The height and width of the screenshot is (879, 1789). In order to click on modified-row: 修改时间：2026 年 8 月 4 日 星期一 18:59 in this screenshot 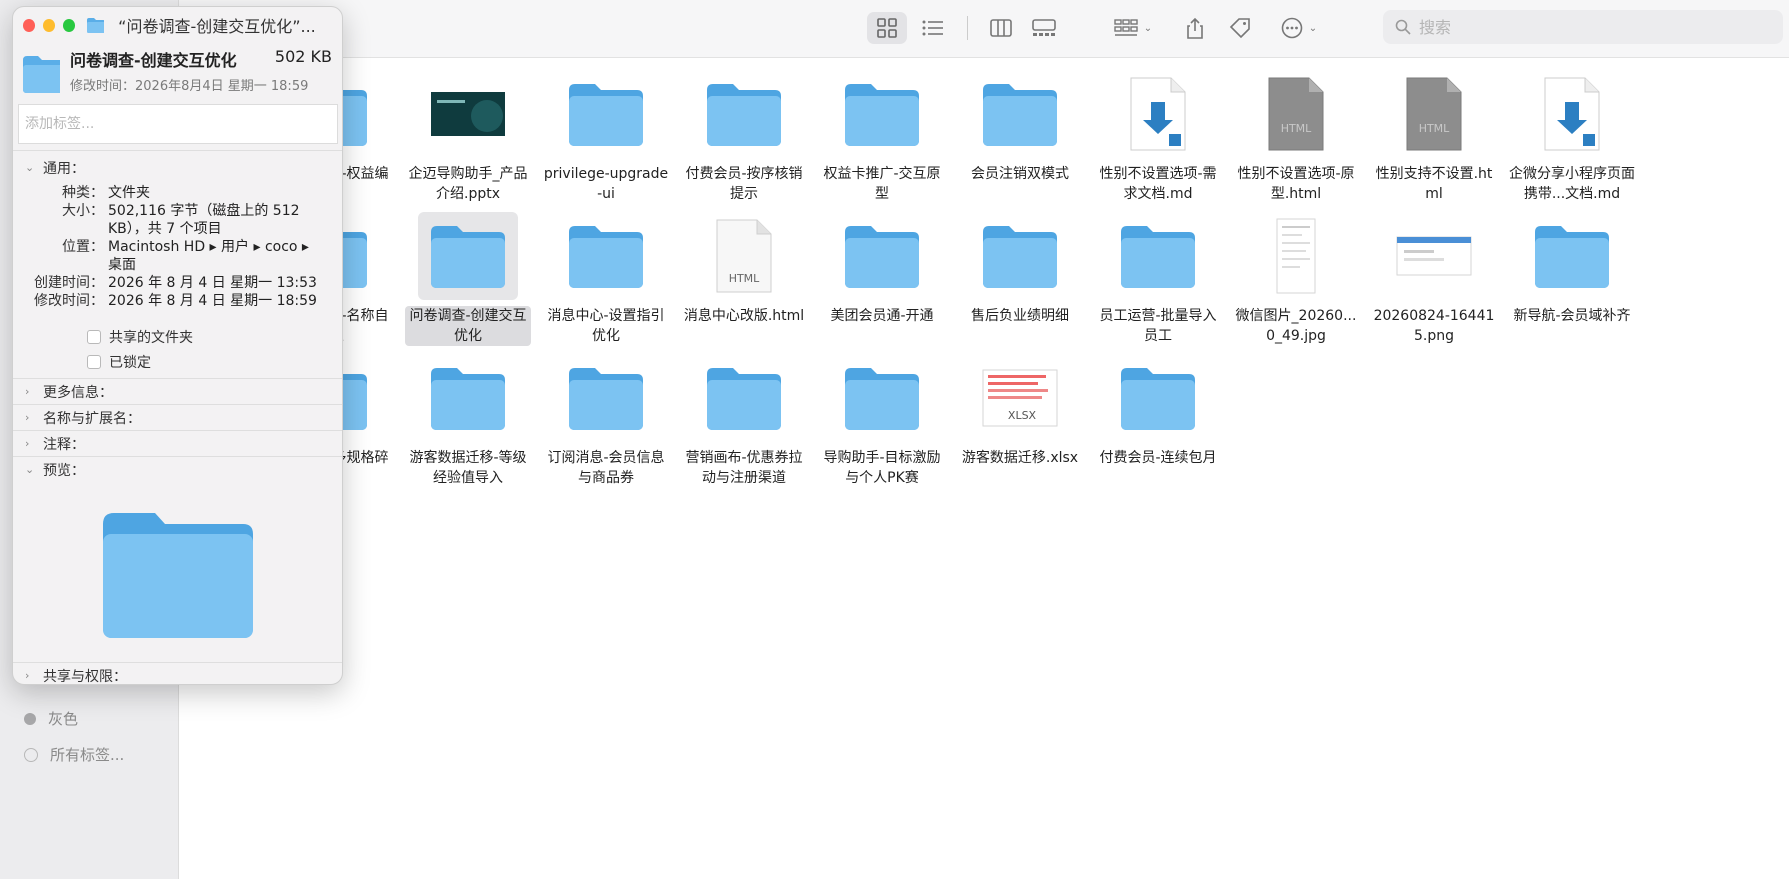, I will do `click(177, 301)`.